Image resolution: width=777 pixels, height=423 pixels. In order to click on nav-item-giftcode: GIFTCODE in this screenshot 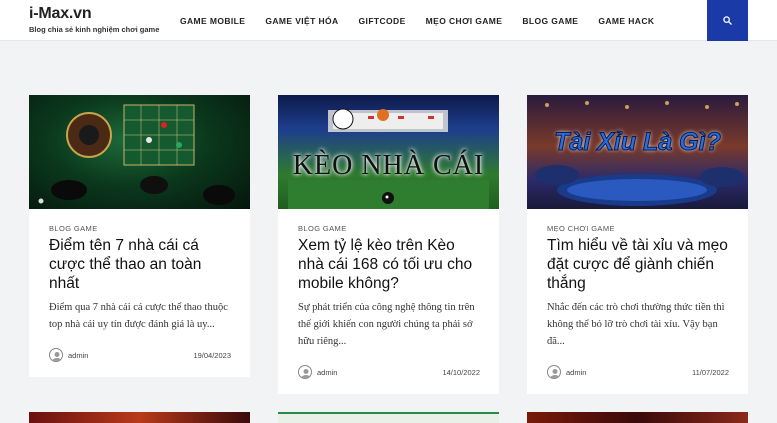, I will do `click(382, 21)`.